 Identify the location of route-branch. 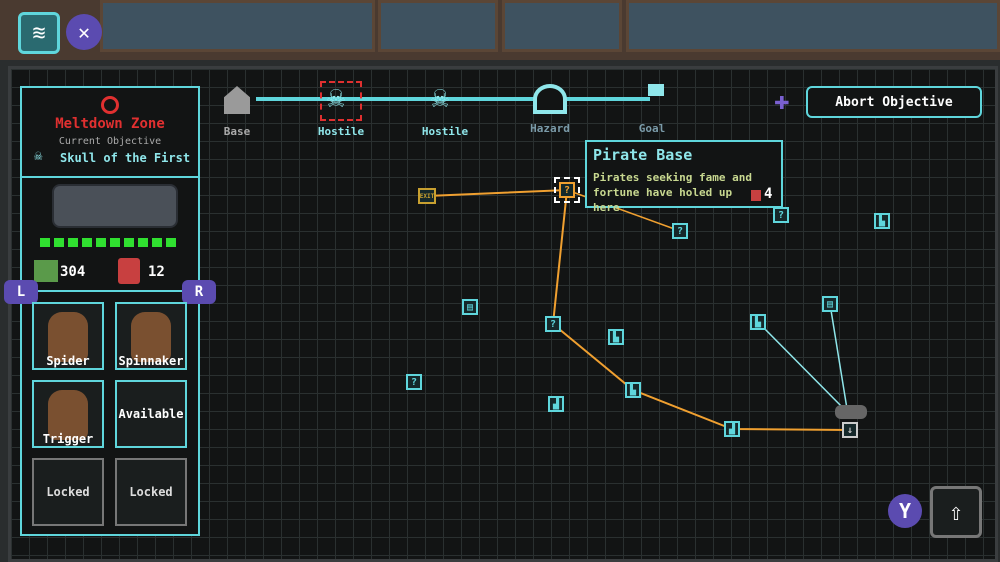
(804, 368).